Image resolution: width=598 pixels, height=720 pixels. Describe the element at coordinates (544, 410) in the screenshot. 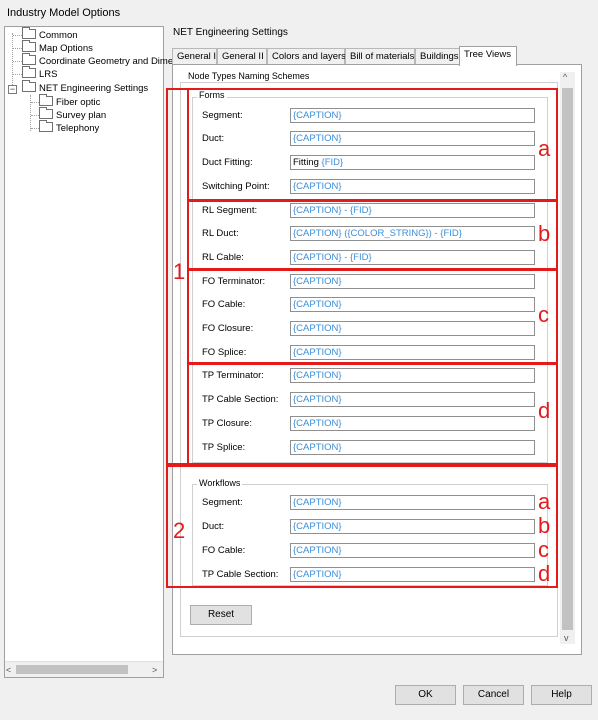

I see `annotation-letter-d: d` at that location.